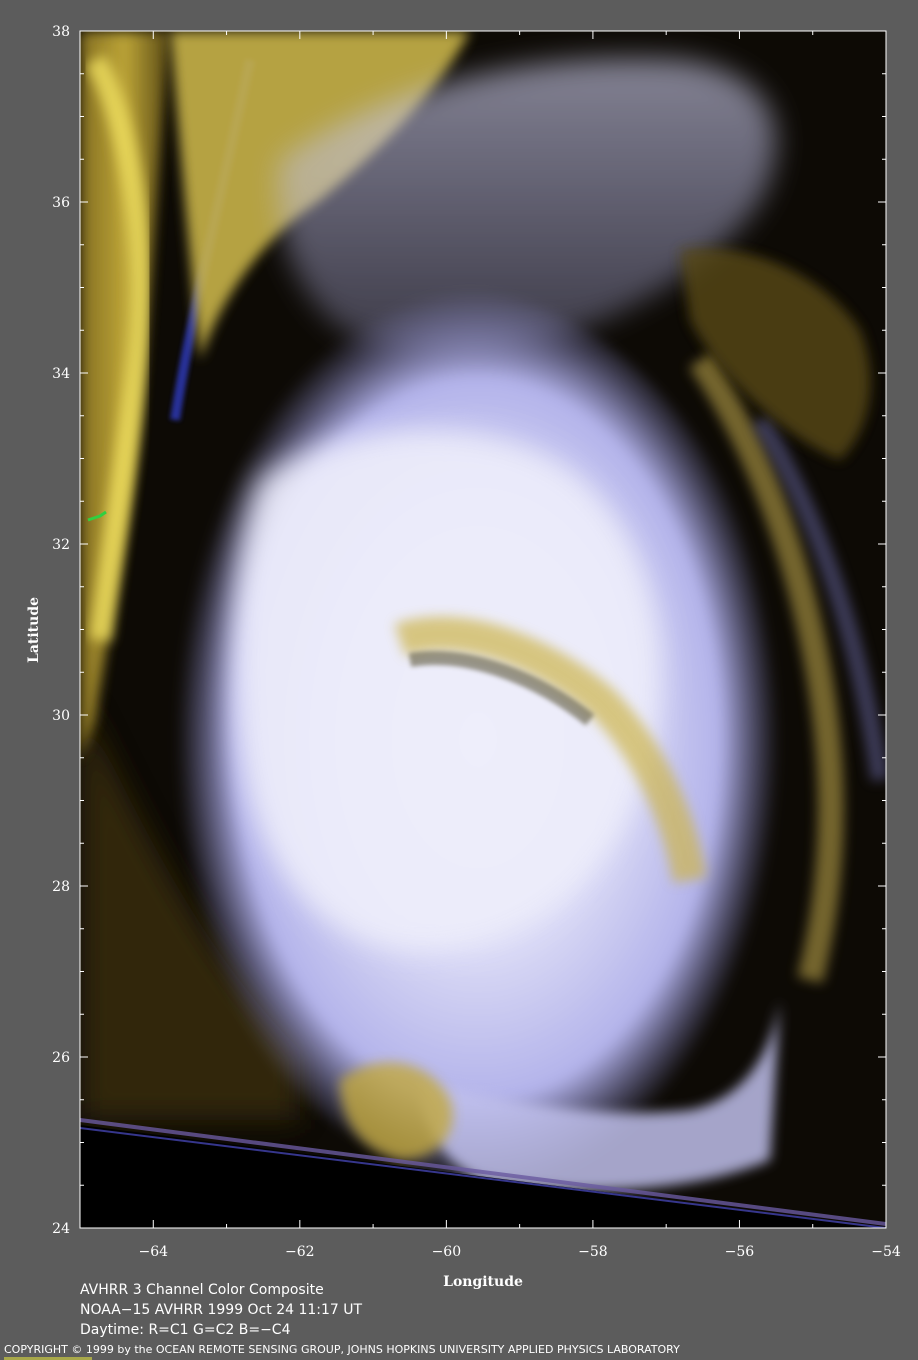 This screenshot has height=1360, width=918. I want to click on satellite-pass-info: NOAA−15 AVHRR 1999 Oct 24 11:17 UT, so click(221, 1310).